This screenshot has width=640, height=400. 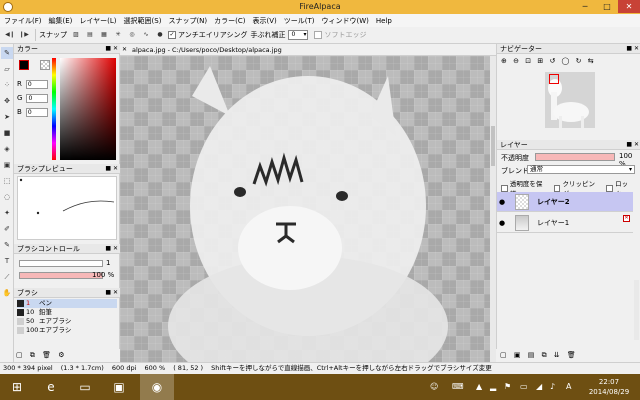 What do you see at coordinates (146, 35) in the screenshot?
I see `snap-curve-icon: ∿` at bounding box center [146, 35].